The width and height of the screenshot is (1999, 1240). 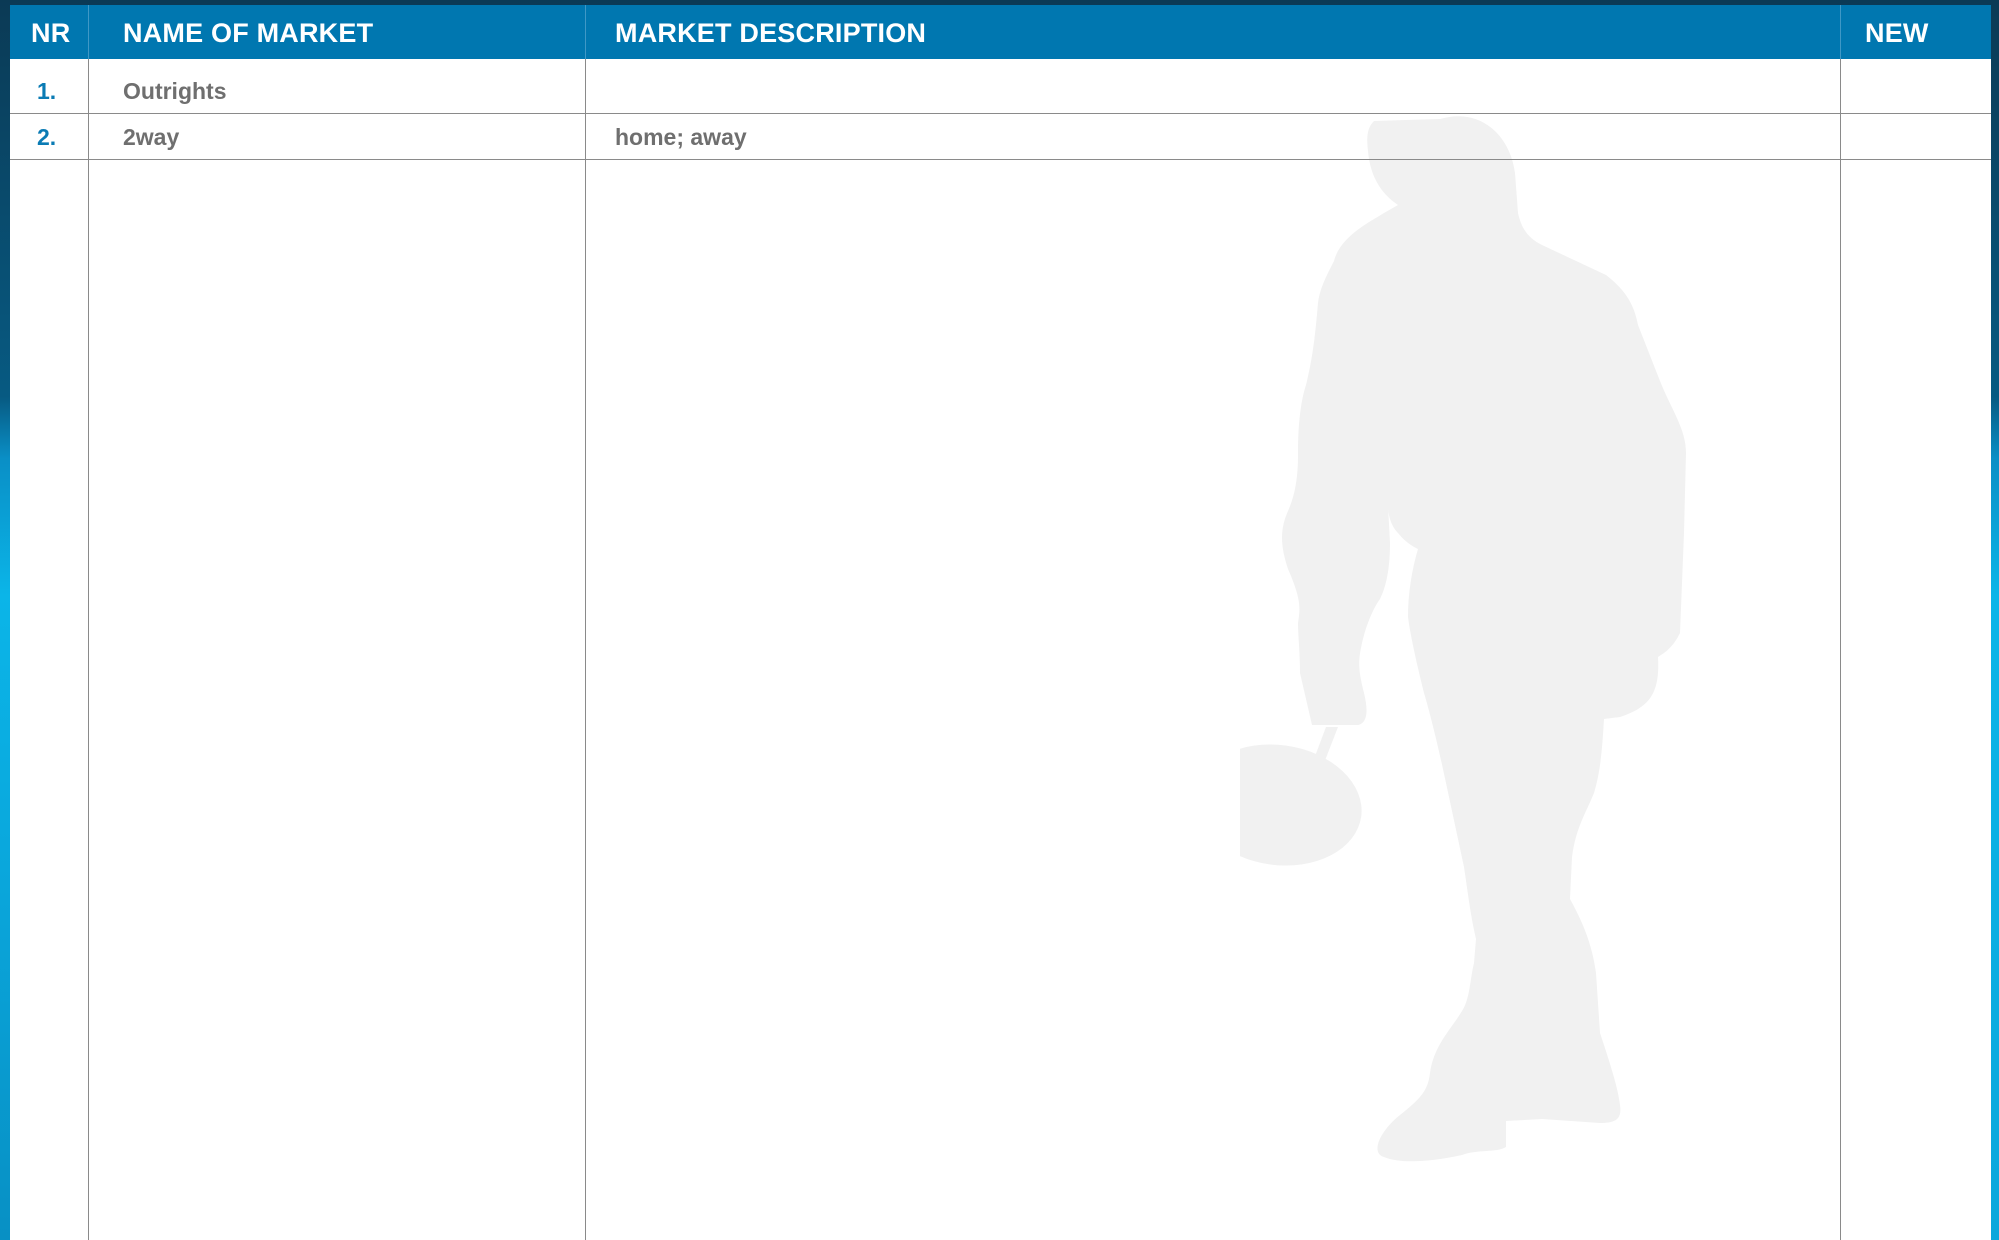 What do you see at coordinates (1000, 32) in the screenshot?
I see `table-header: NR NAME OF MARKET MARKET DESCRIPTION NEW` at bounding box center [1000, 32].